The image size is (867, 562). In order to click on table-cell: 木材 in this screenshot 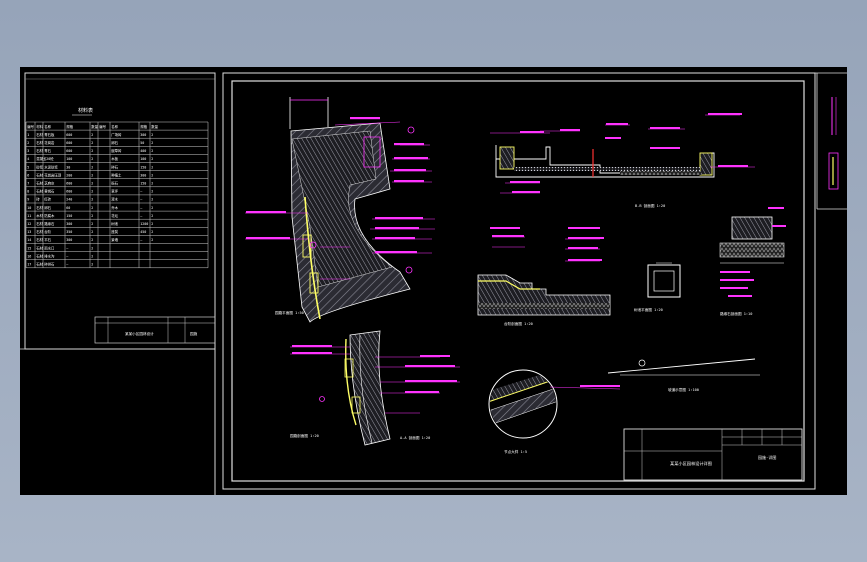, I will do `click(39, 215)`.